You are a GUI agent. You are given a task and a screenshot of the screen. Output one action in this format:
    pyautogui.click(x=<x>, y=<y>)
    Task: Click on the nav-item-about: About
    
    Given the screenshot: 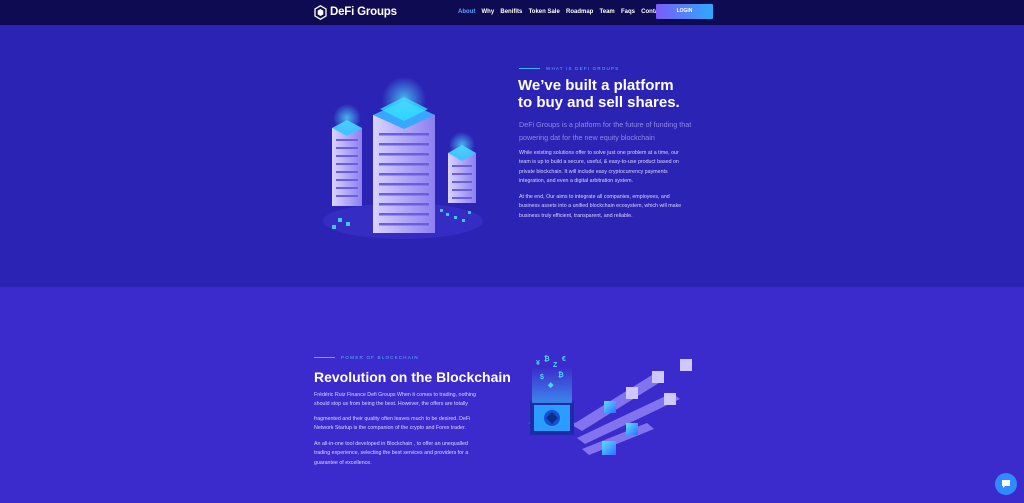 What is the action you would take?
    pyautogui.click(x=466, y=12)
    